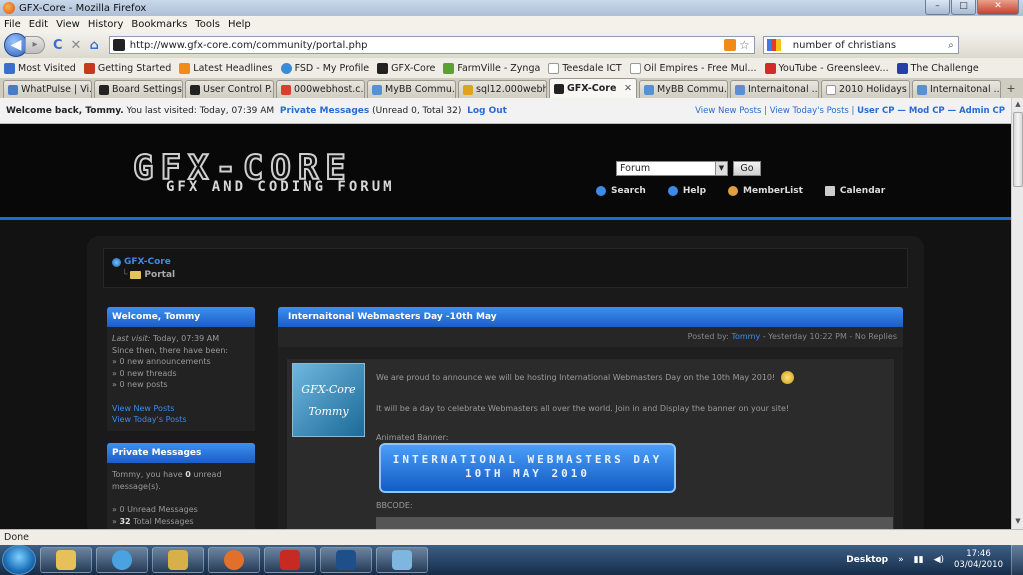 This screenshot has width=1023, height=575. What do you see at coordinates (346, 560) in the screenshot?
I see `taskbar-photoshop` at bounding box center [346, 560].